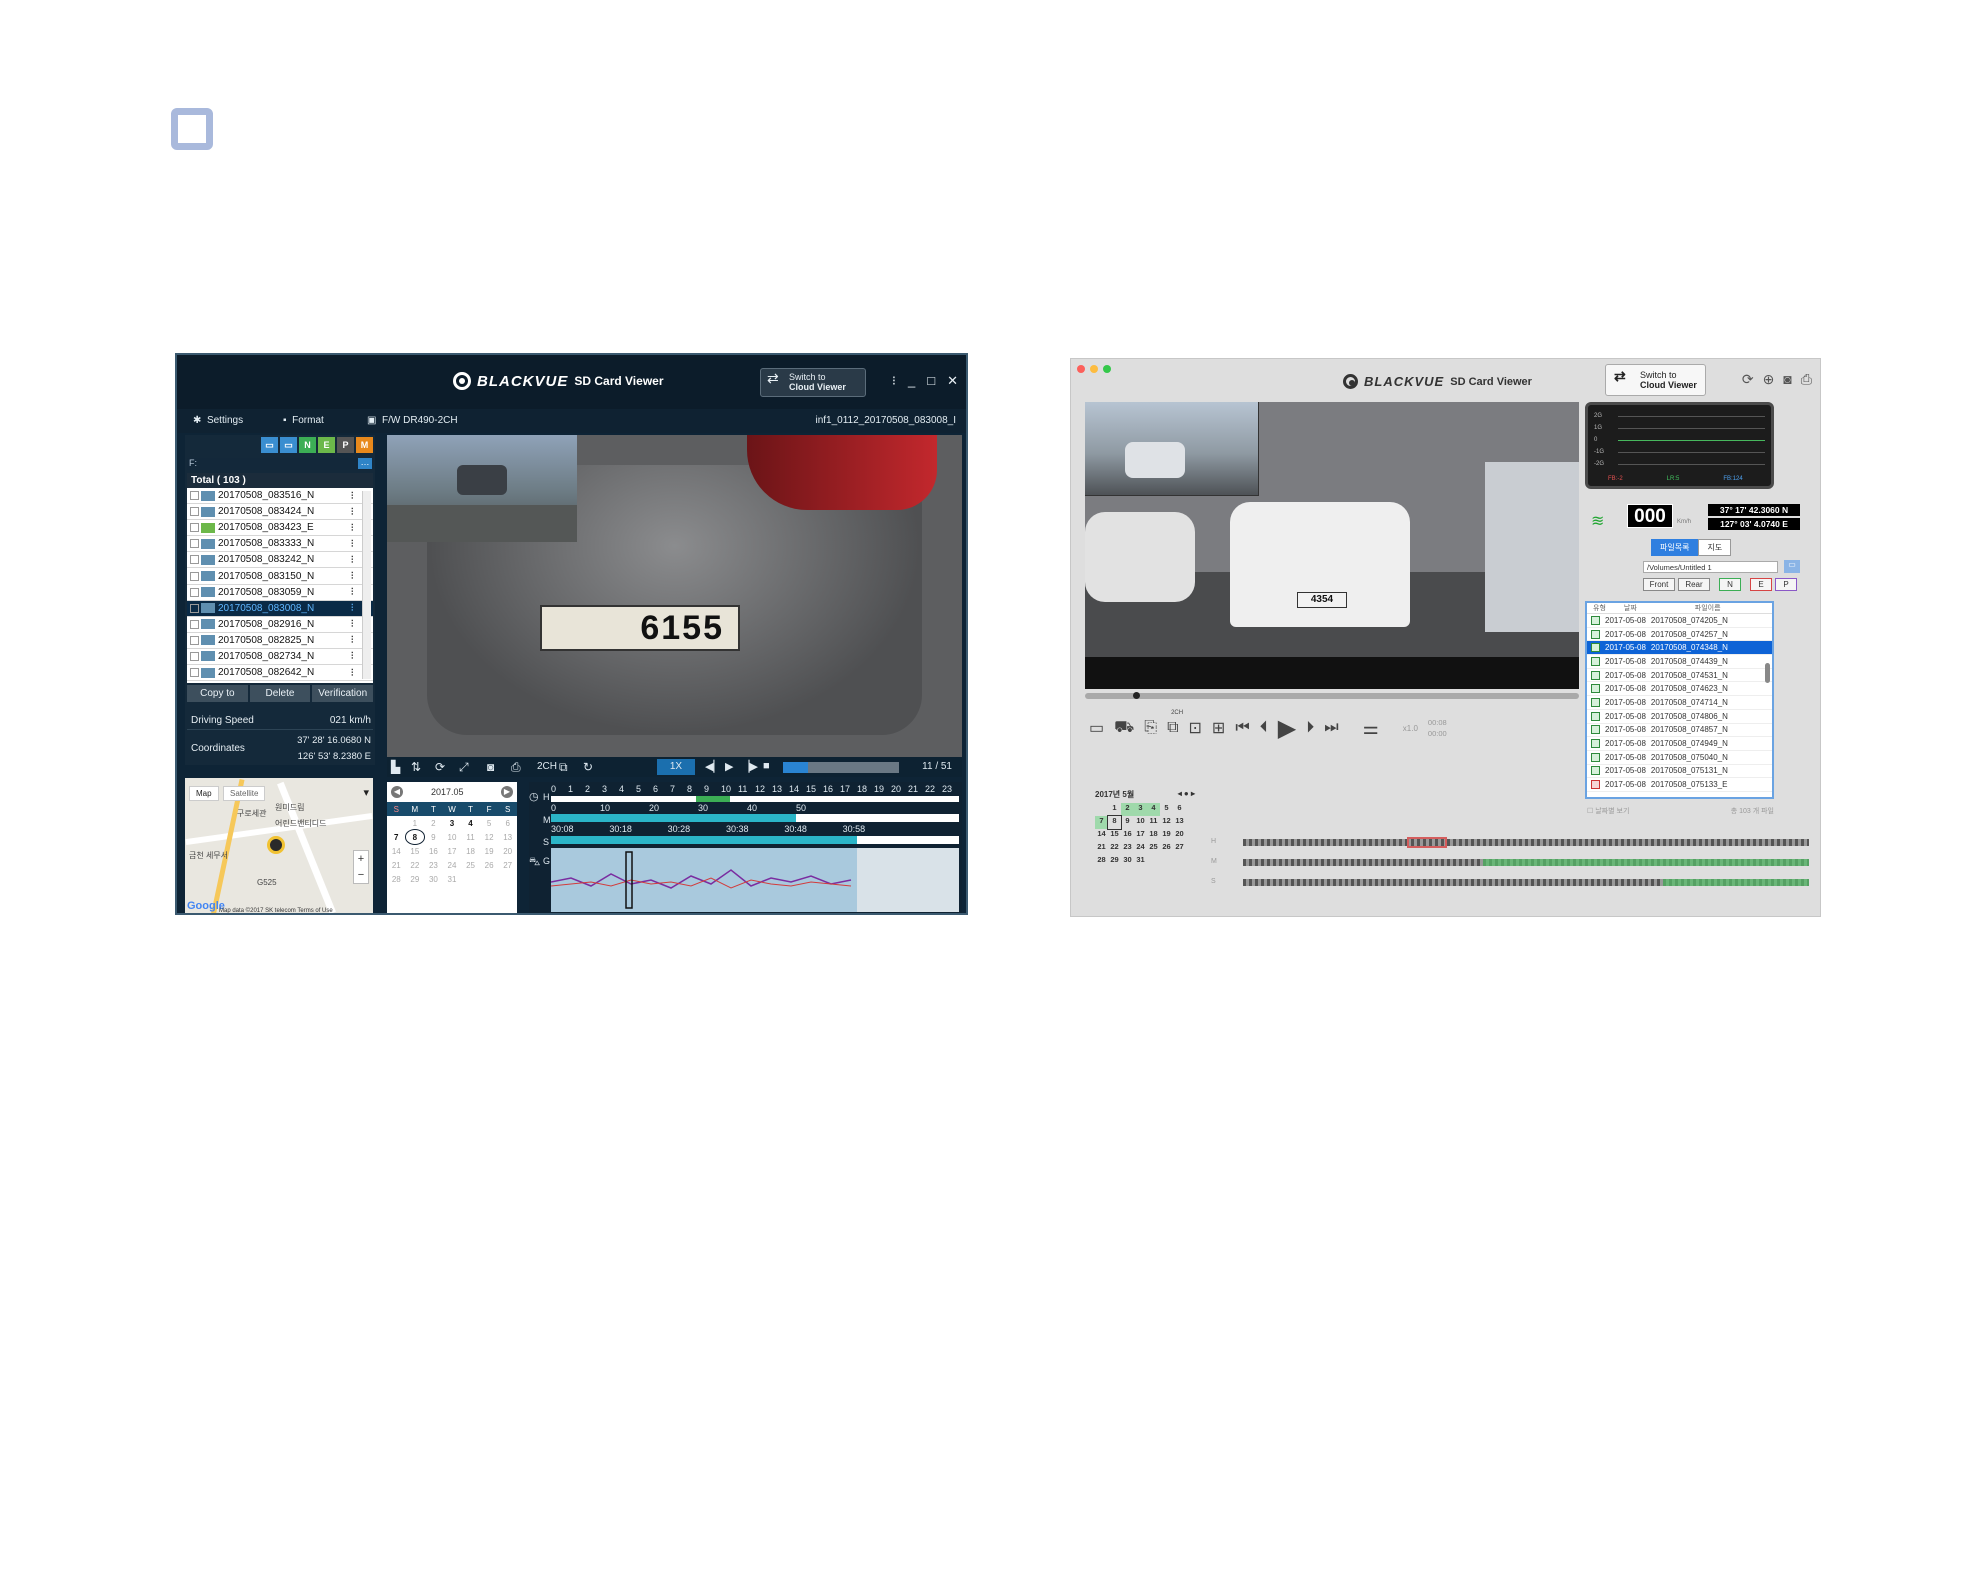  I want to click on mac-calendar-day: 11, so click(1153, 822).